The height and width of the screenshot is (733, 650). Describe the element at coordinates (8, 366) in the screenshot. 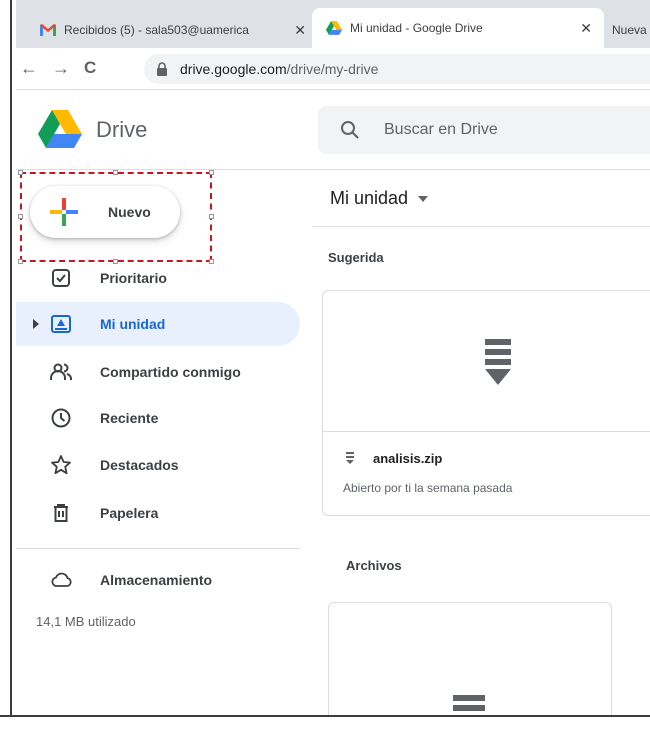

I see `window-frame-left` at that location.